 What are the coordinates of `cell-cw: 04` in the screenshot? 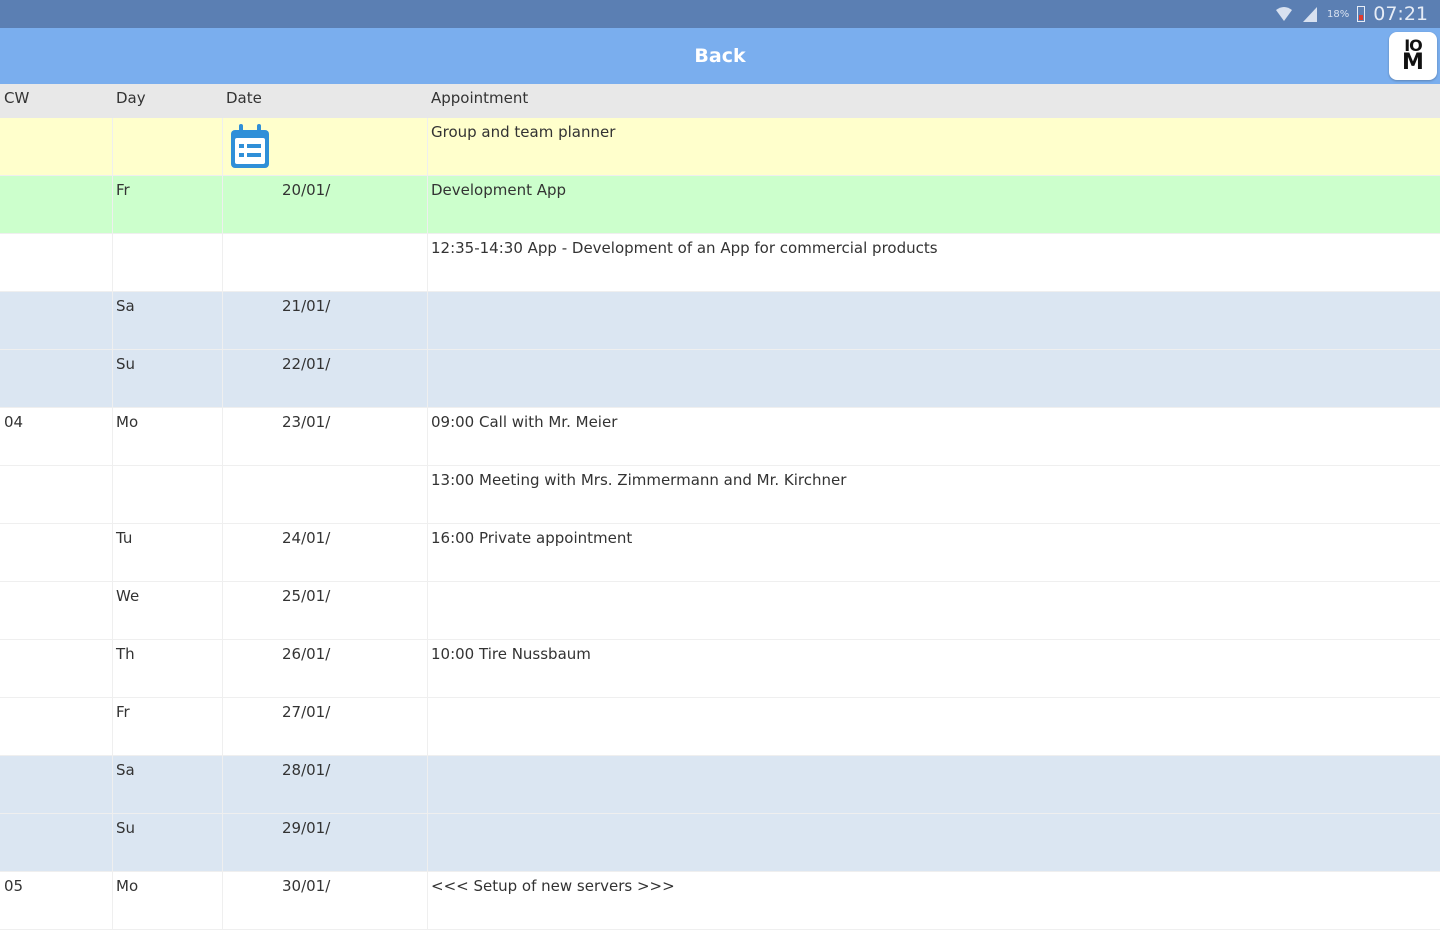 It's located at (14, 422).